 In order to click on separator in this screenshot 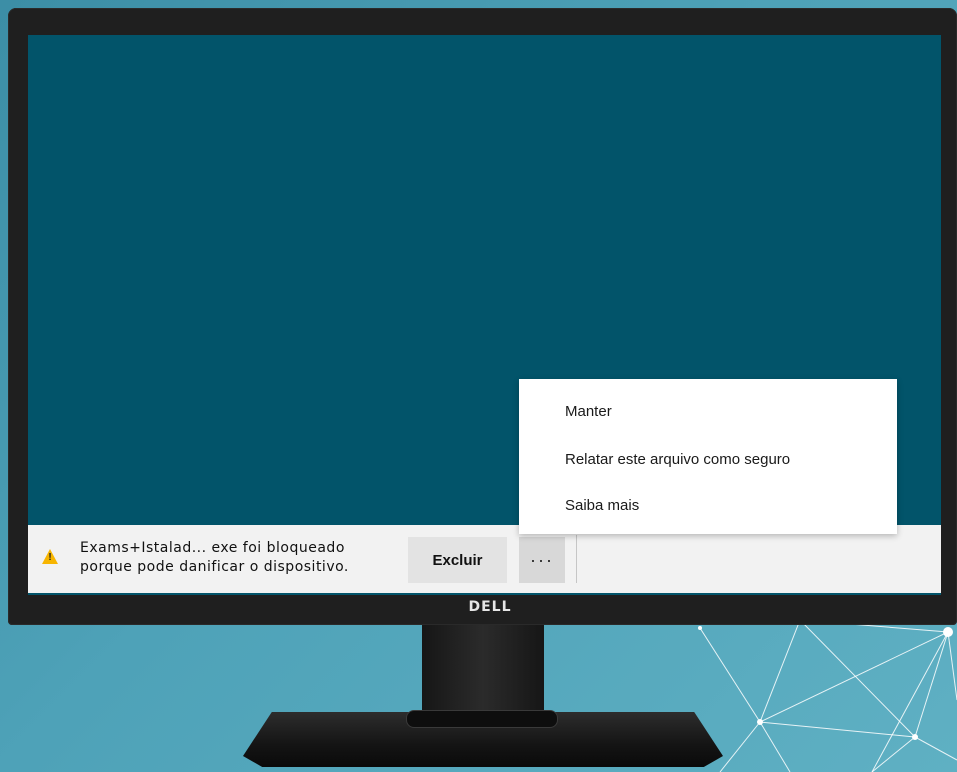, I will do `click(576, 559)`.